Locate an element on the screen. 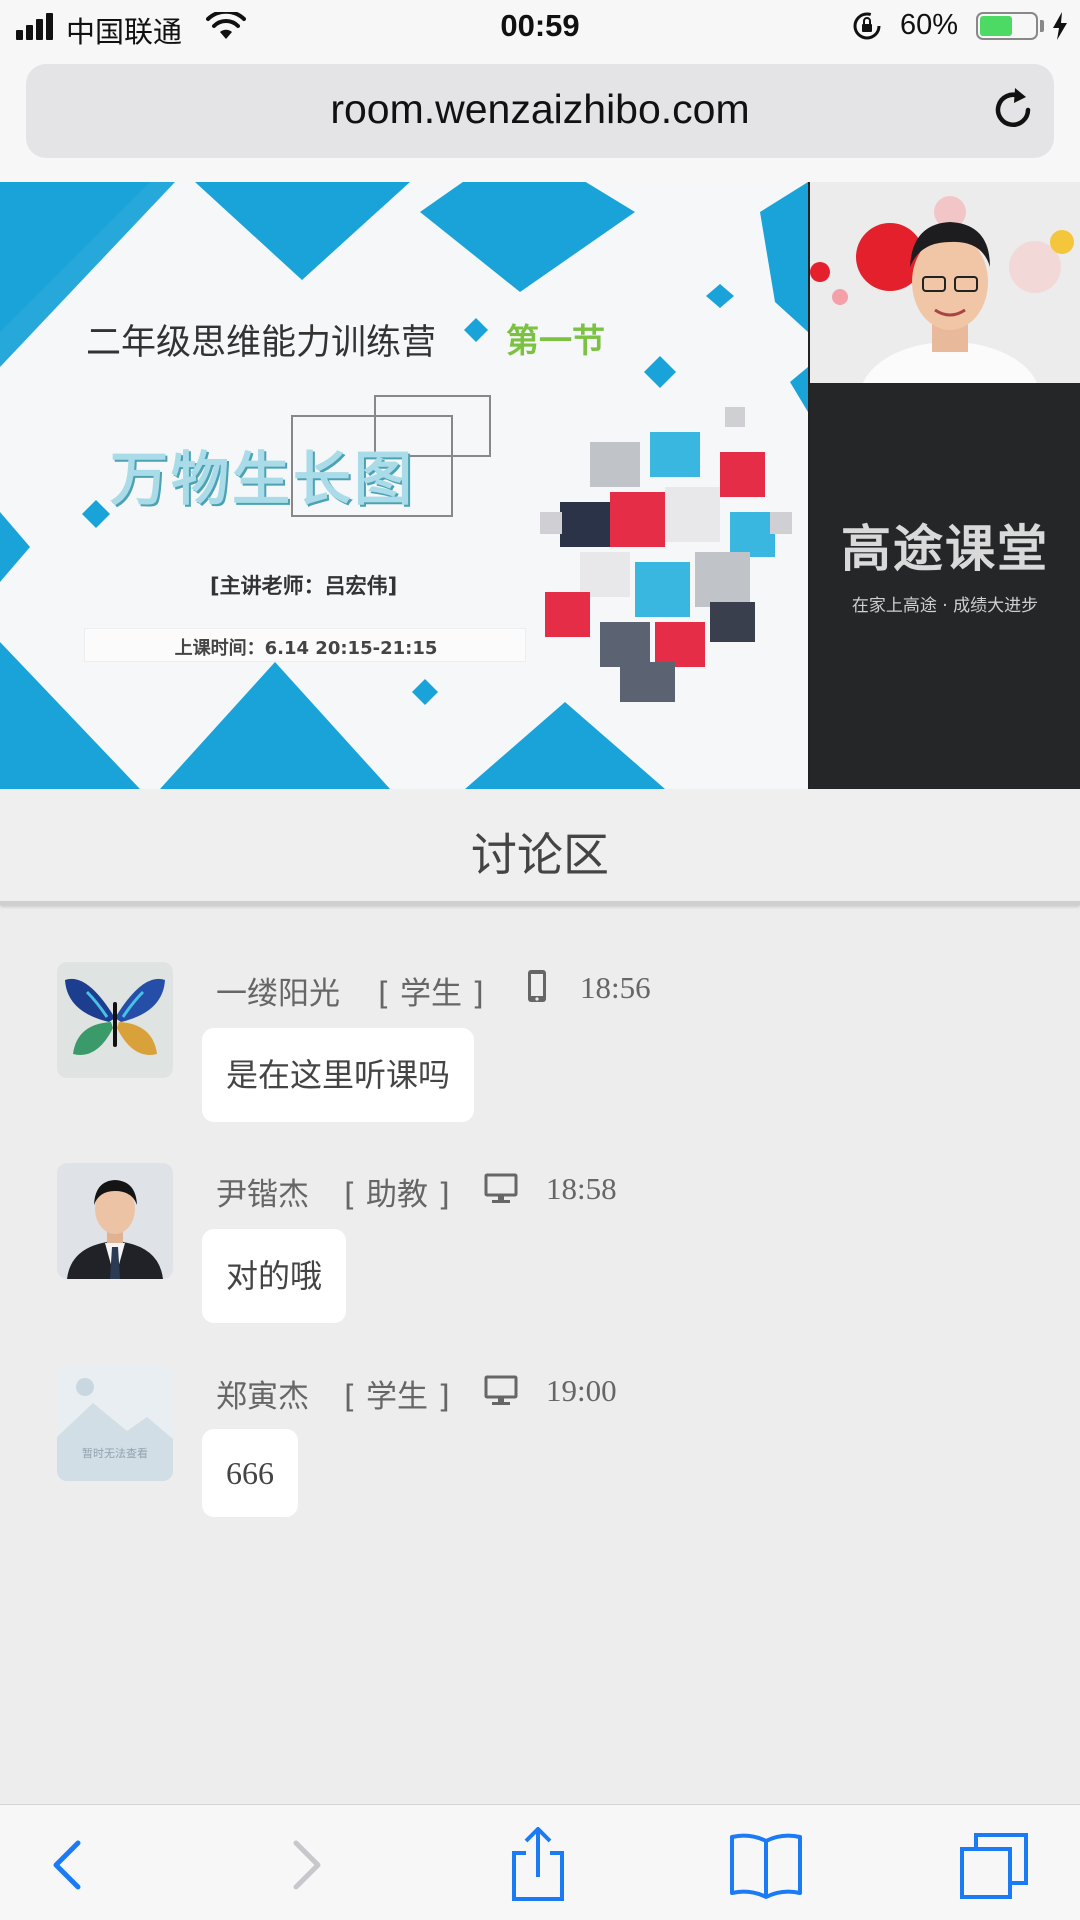  slide-time: 上课时间：6.14 20:15-21:15 is located at coordinates (306, 648).